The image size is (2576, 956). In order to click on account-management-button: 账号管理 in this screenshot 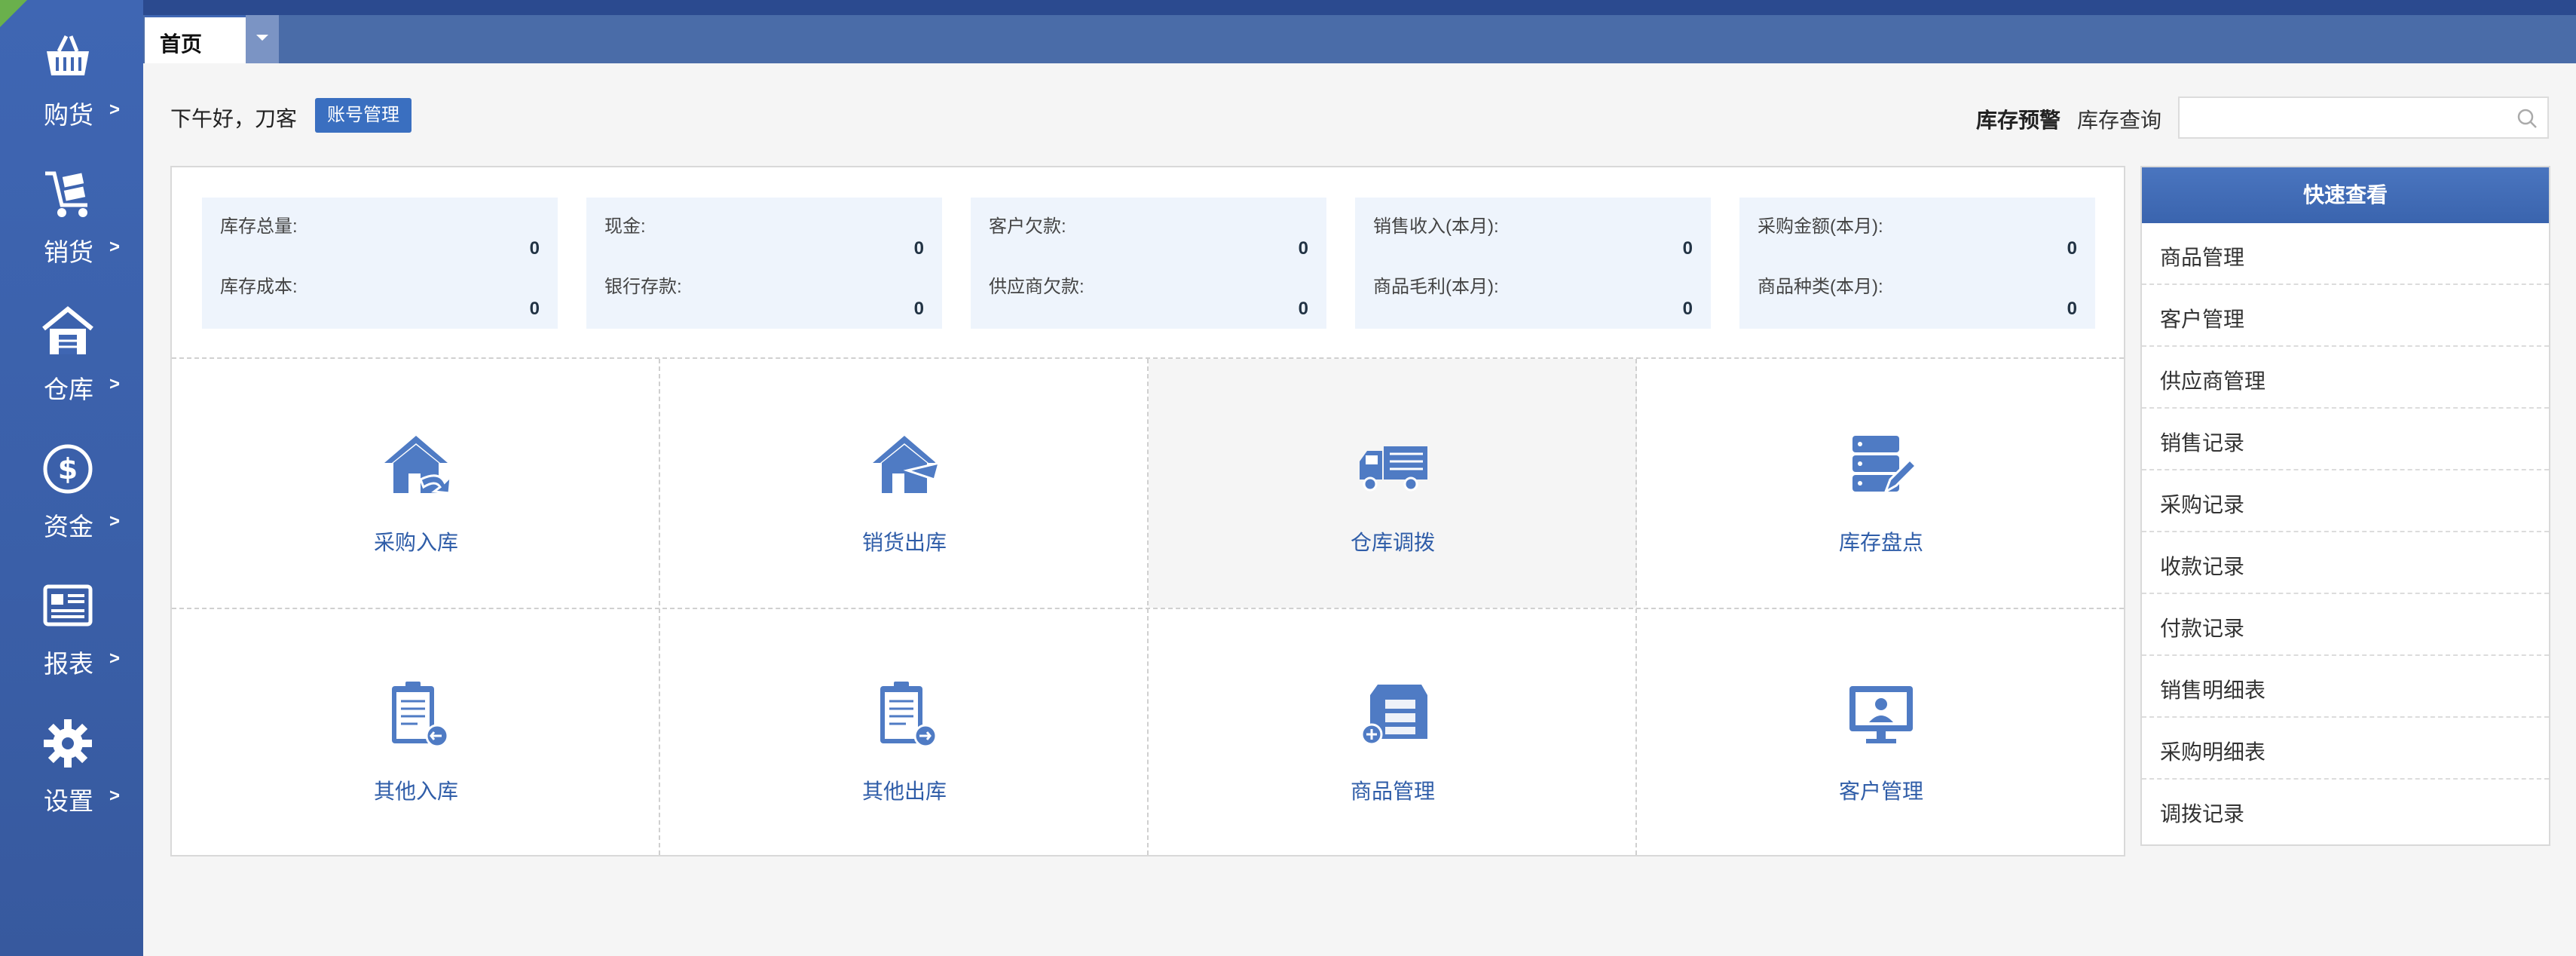, I will do `click(363, 115)`.